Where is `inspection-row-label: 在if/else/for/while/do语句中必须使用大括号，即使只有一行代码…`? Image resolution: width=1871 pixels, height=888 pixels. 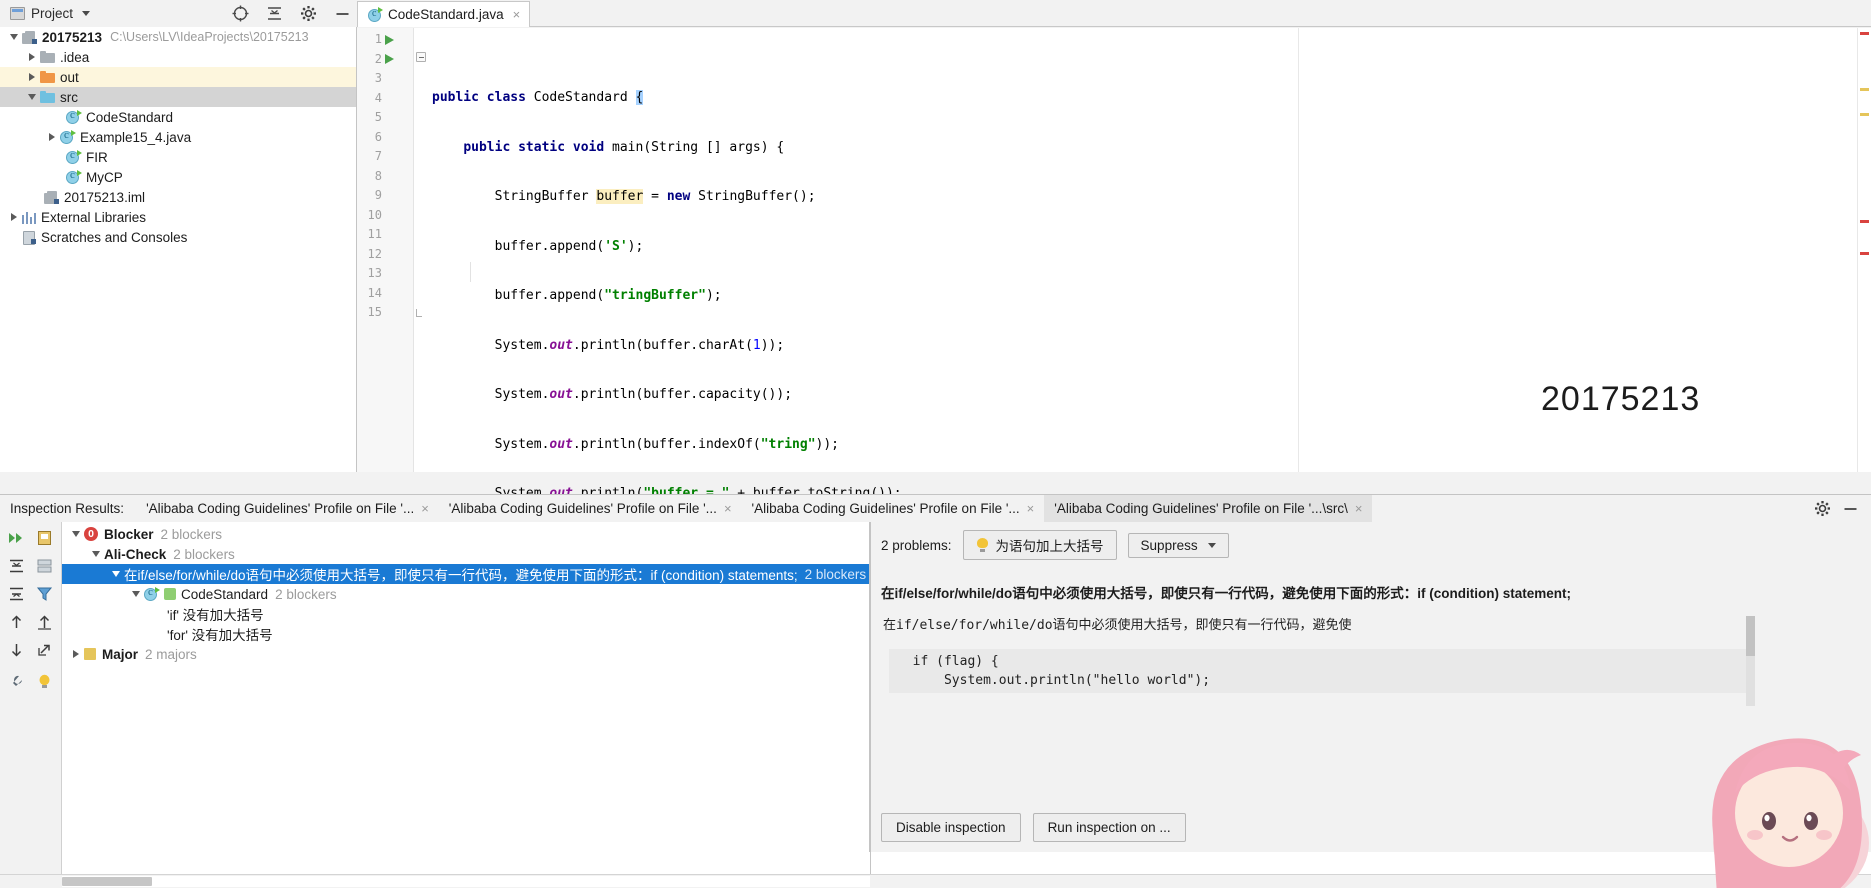
inspection-row-label: 在if/else/for/while/do语句中必须使用大括号，即使只有一行代码… is located at coordinates (461, 575).